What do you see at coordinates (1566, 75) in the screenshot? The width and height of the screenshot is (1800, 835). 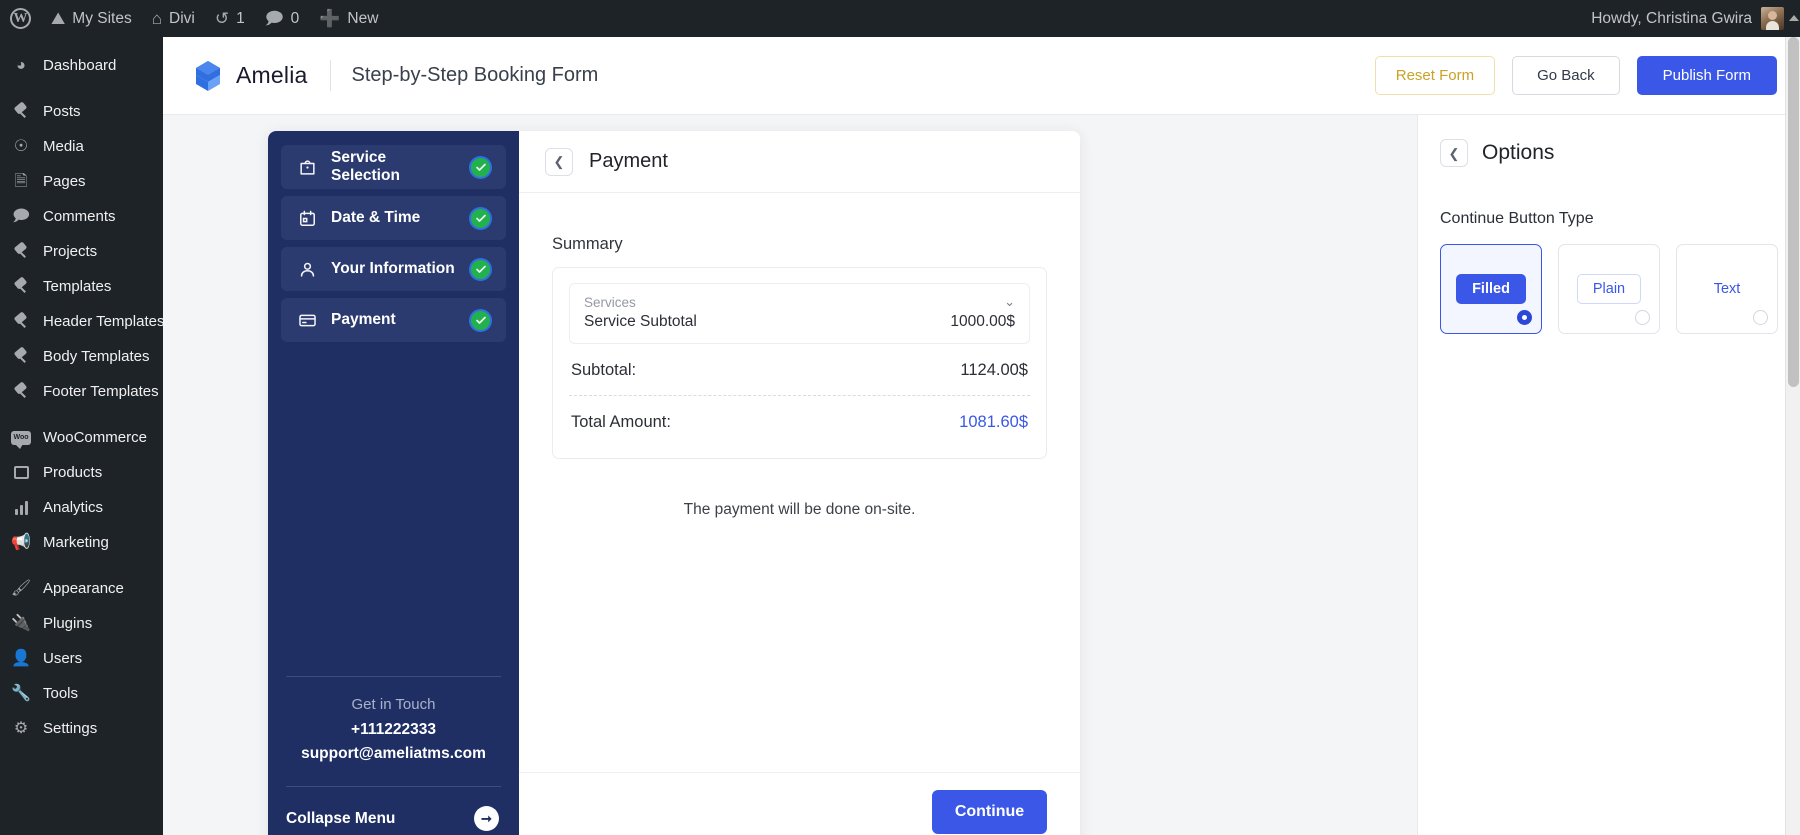 I see `go-back-button: Go Back` at bounding box center [1566, 75].